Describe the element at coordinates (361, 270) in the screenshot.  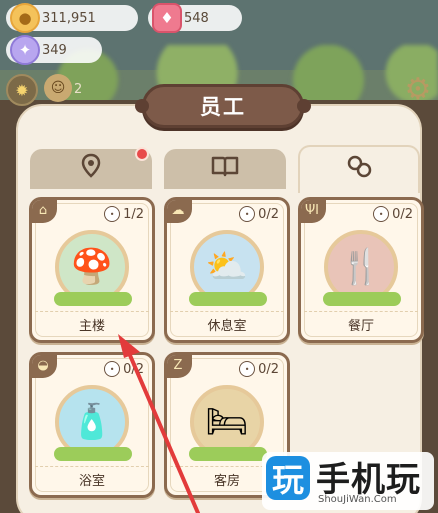
I see `room-card-dining: ΨΙ • 0/2 🍴 餐厅` at that location.